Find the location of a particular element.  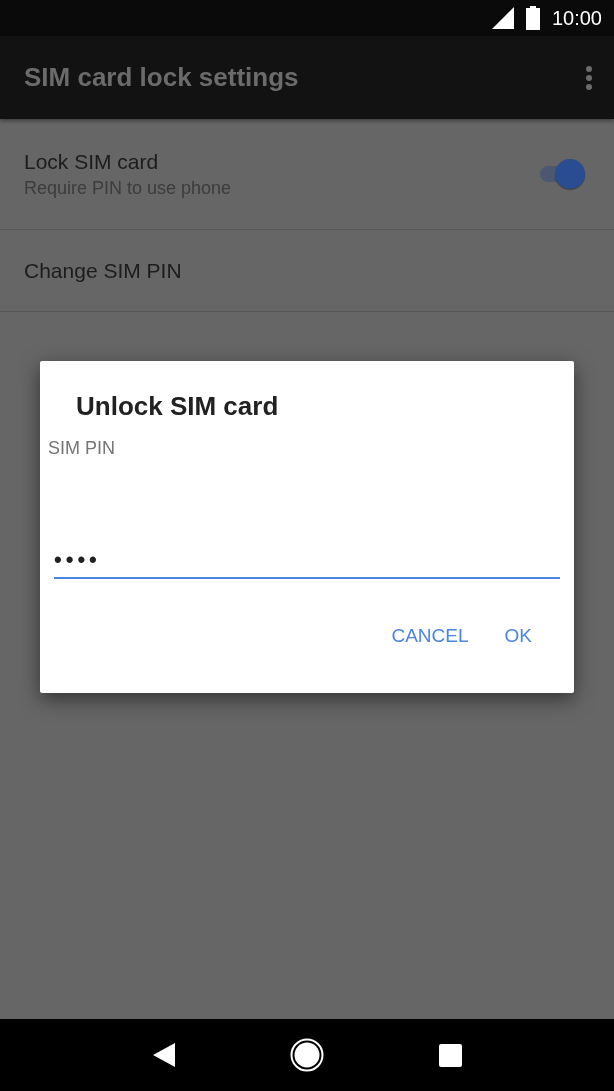

recents-icon is located at coordinates (450, 1055).